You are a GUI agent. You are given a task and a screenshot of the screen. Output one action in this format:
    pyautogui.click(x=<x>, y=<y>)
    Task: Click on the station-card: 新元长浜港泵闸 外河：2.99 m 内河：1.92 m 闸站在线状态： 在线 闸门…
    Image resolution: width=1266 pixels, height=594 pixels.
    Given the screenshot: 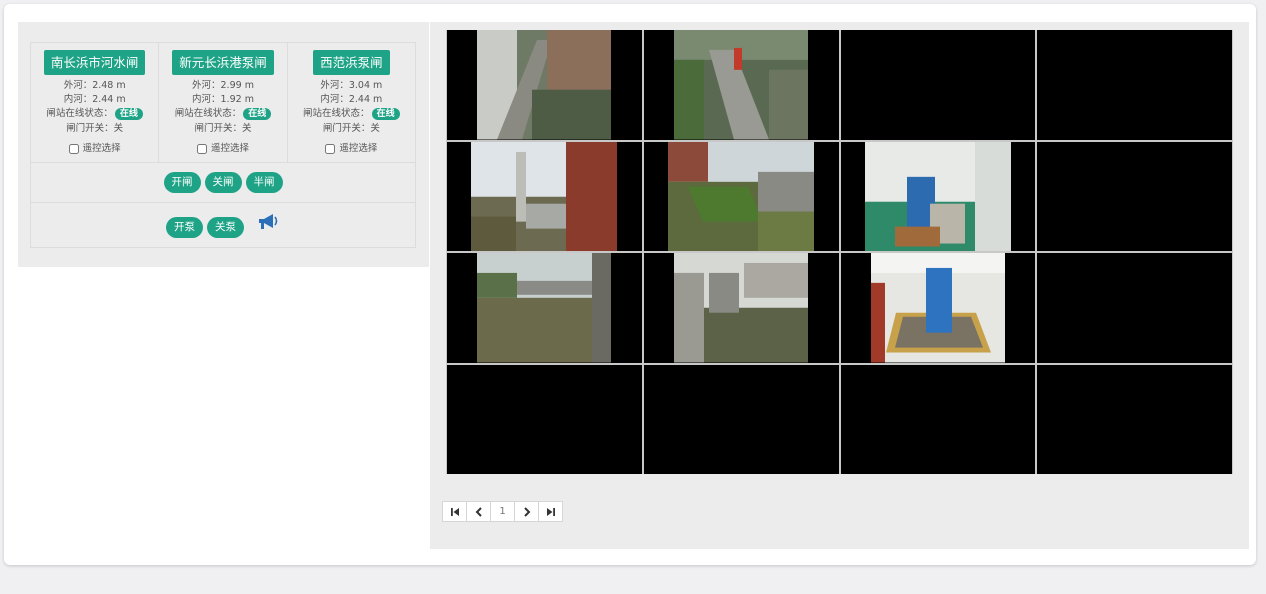 What is the action you would take?
    pyautogui.click(x=223, y=102)
    